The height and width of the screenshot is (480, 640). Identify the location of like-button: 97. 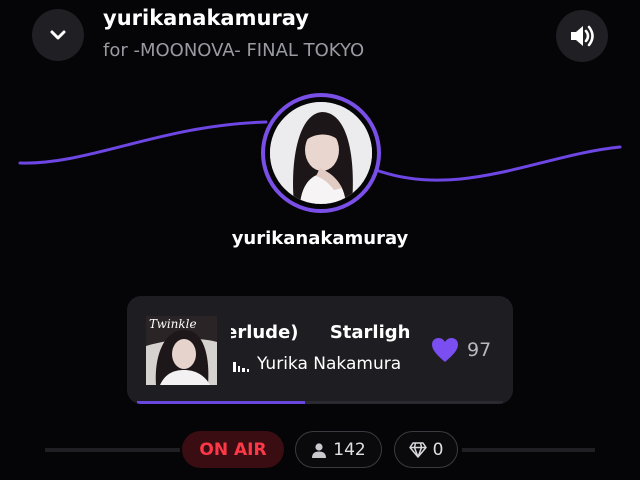
(461, 350).